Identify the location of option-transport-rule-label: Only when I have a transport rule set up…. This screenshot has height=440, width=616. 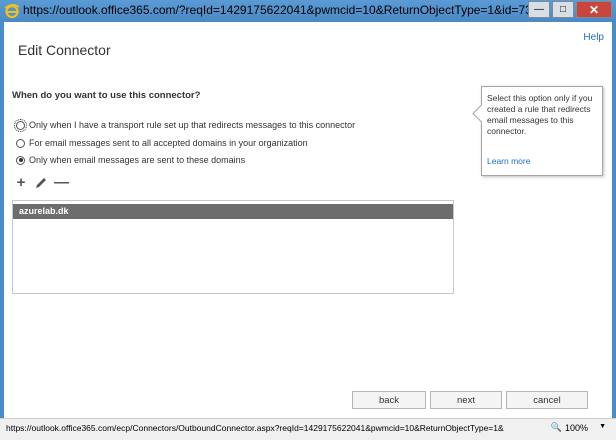
(192, 125).